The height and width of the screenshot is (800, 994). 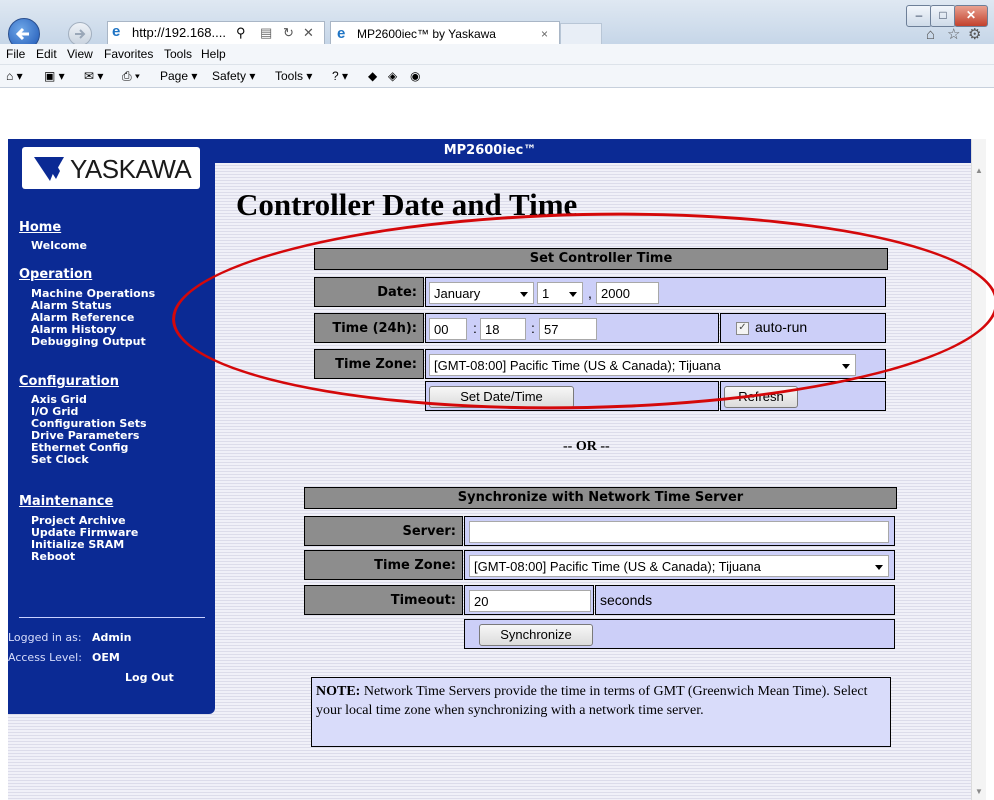 What do you see at coordinates (679, 532) in the screenshot?
I see `server-input` at bounding box center [679, 532].